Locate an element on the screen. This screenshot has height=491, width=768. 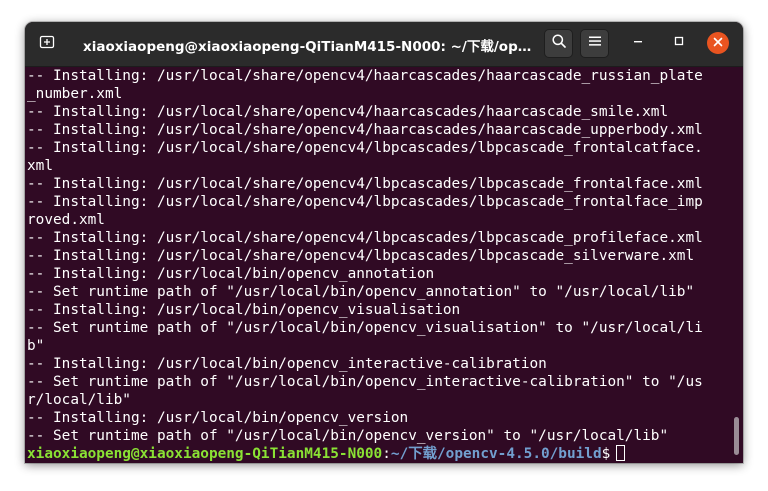
minimize-button is located at coordinates (638, 43).